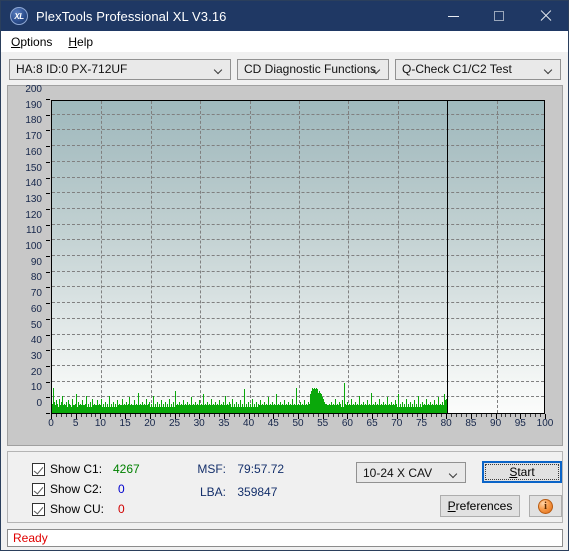 This screenshot has width=569, height=551. Describe the element at coordinates (36, 356) in the screenshot. I see `y-axis-tick-label: 30` at that location.